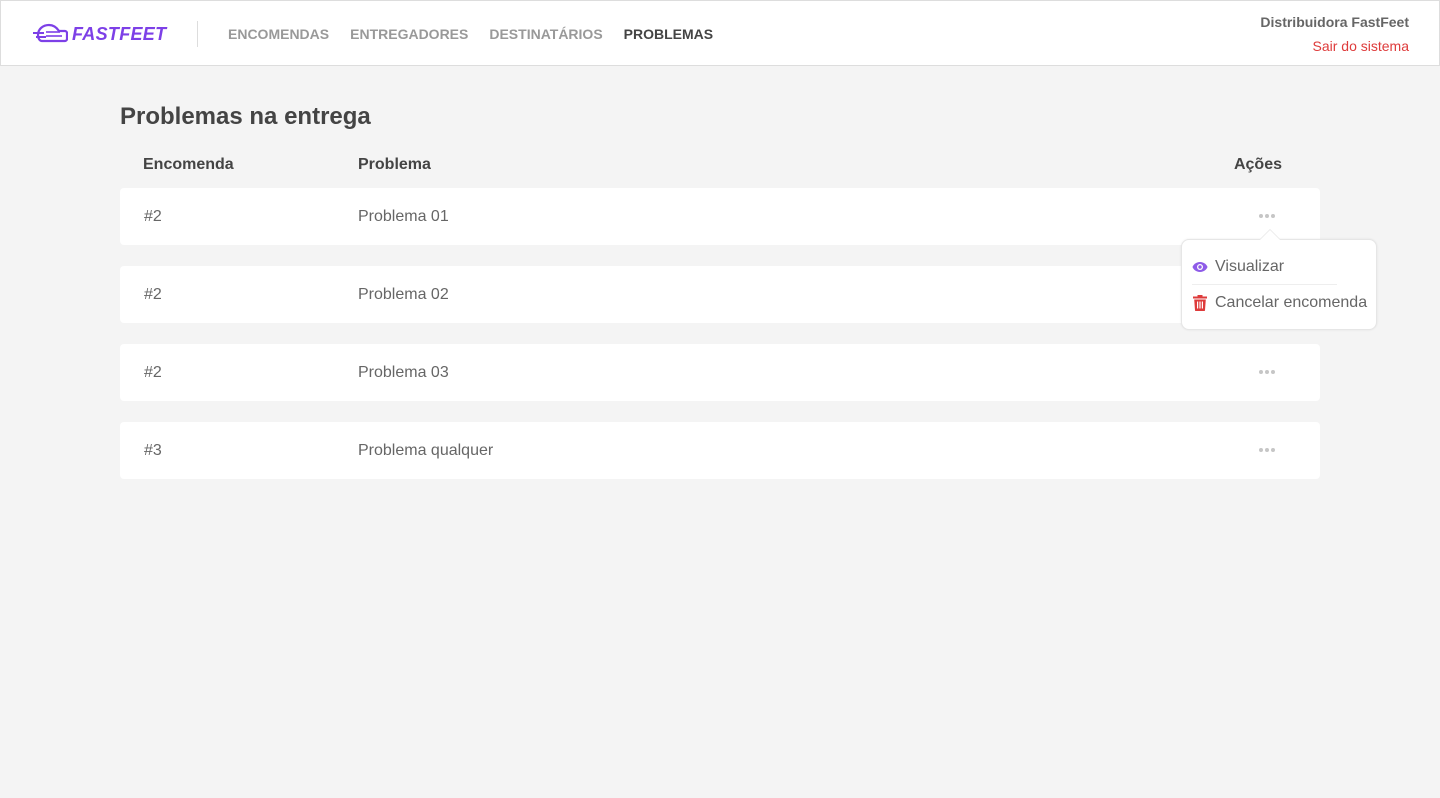 This screenshot has width=1440, height=798. What do you see at coordinates (403, 372) in the screenshot?
I see `row-problem-description: Problema 03` at bounding box center [403, 372].